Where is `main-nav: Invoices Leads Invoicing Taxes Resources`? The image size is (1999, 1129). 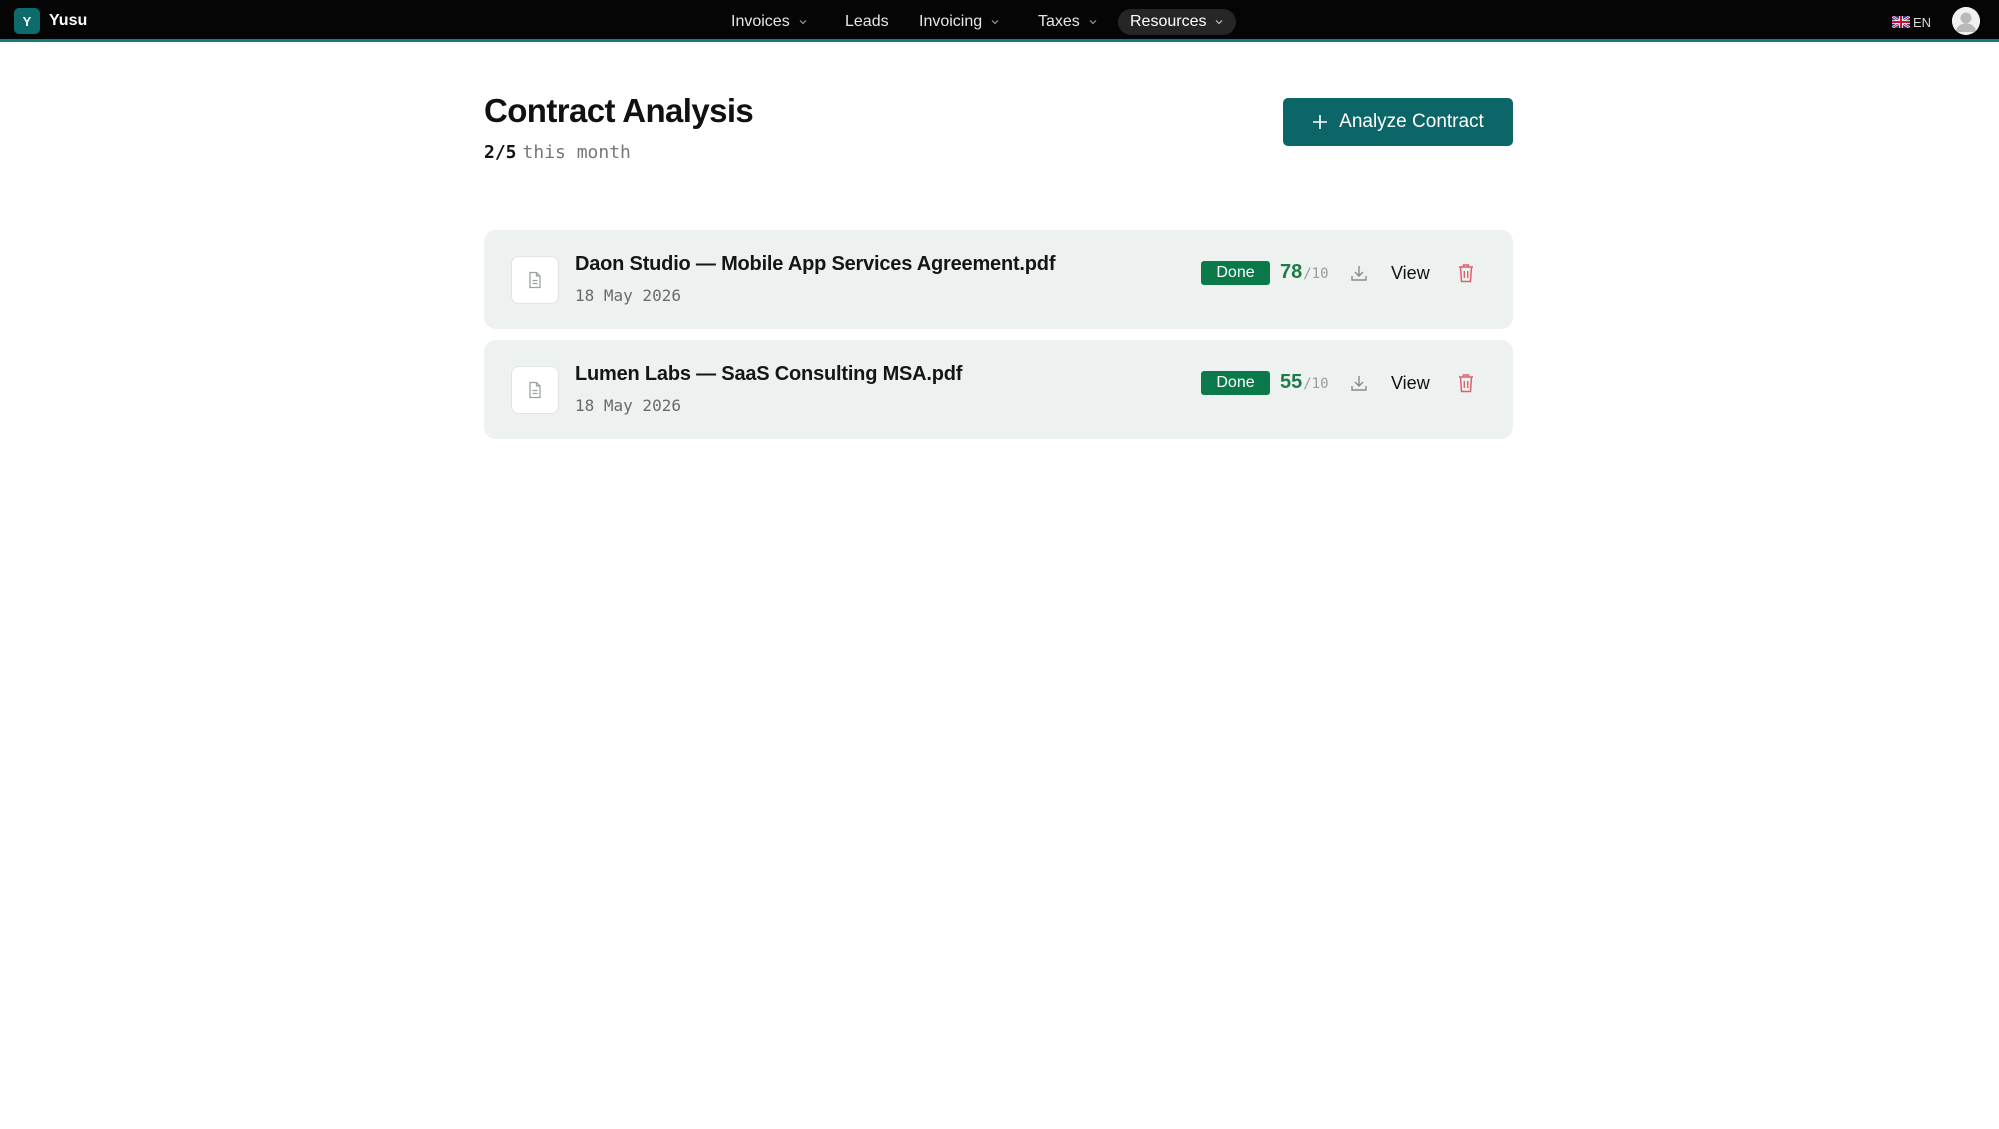
main-nav: Invoices Leads Invoicing Taxes Resources is located at coordinates (999, 22).